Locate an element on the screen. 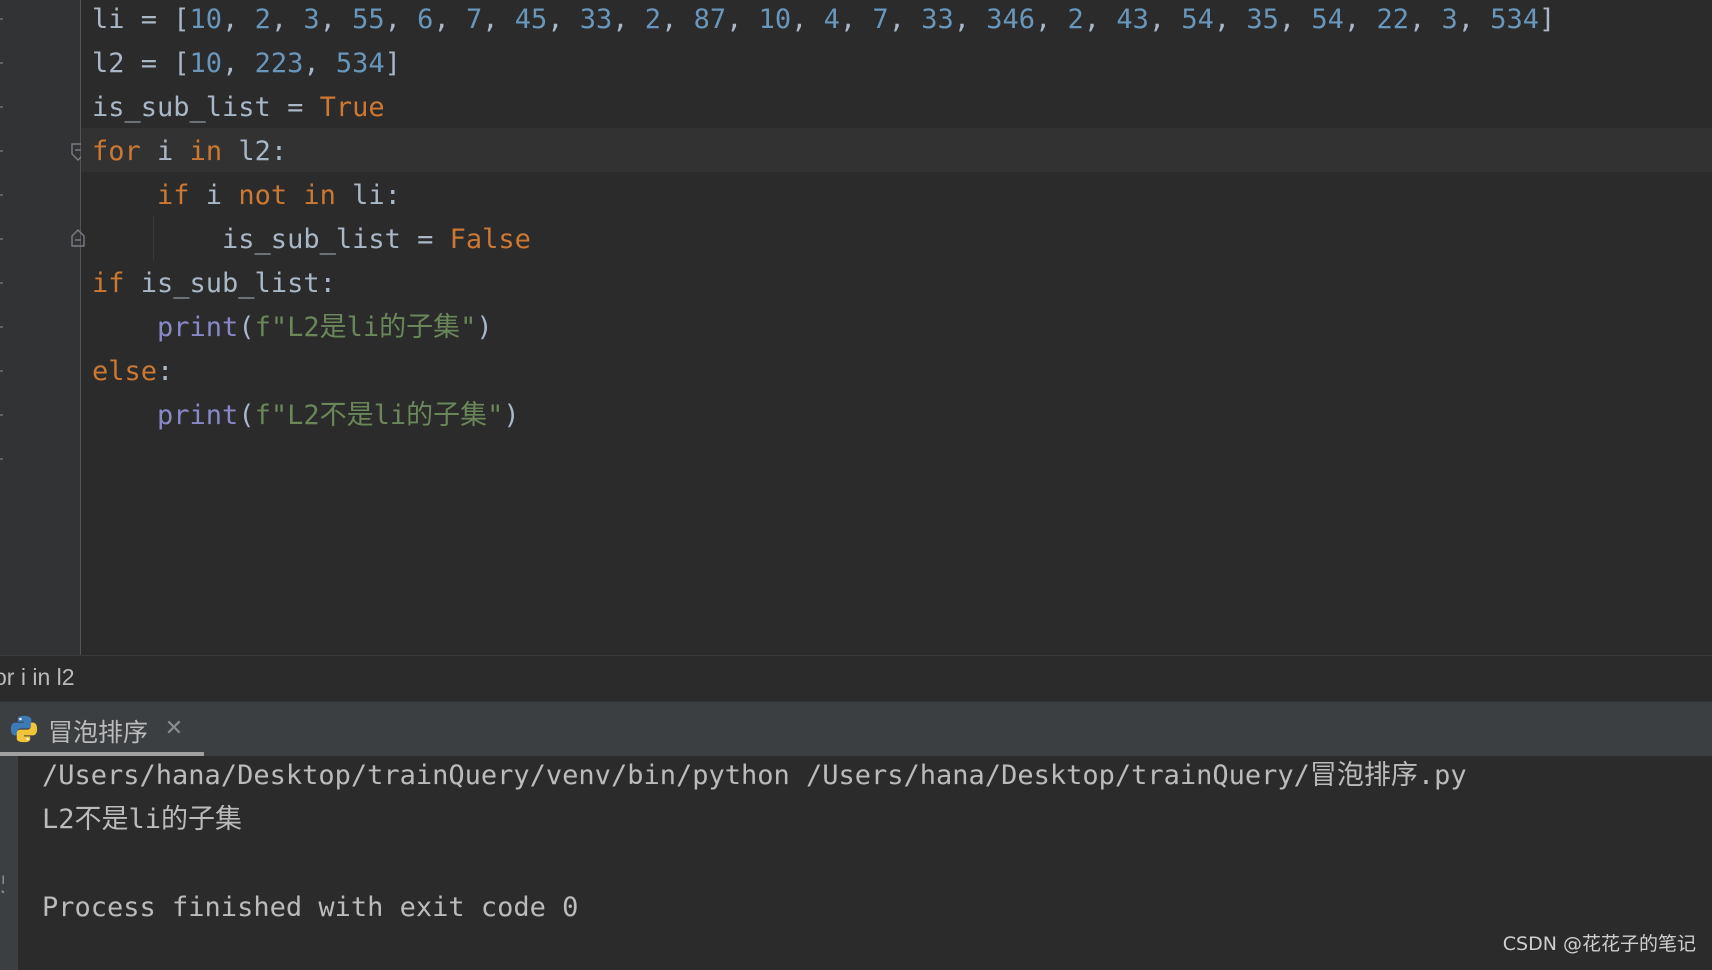 This screenshot has width=1712, height=970. breadcrumb-item: or i in l2 is located at coordinates (37, 677).